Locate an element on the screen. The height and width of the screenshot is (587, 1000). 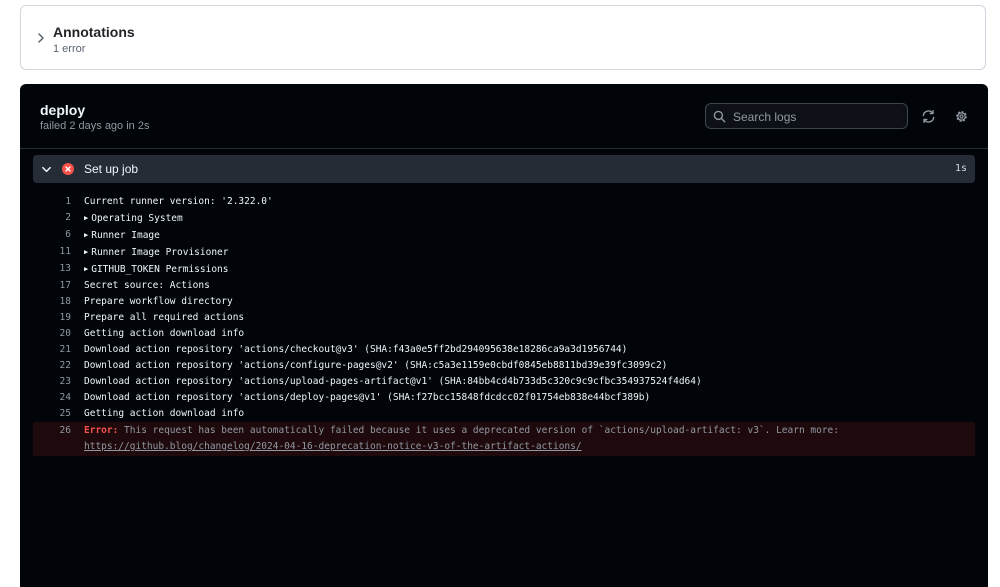
log-text: ▶ Operating System is located at coordinates (529, 218).